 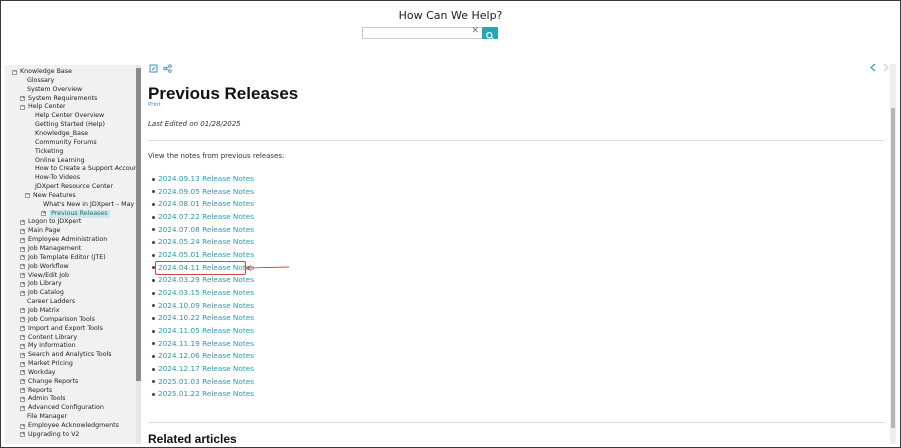 What do you see at coordinates (52, 338) in the screenshot?
I see `sidebar-item: Content Library` at bounding box center [52, 338].